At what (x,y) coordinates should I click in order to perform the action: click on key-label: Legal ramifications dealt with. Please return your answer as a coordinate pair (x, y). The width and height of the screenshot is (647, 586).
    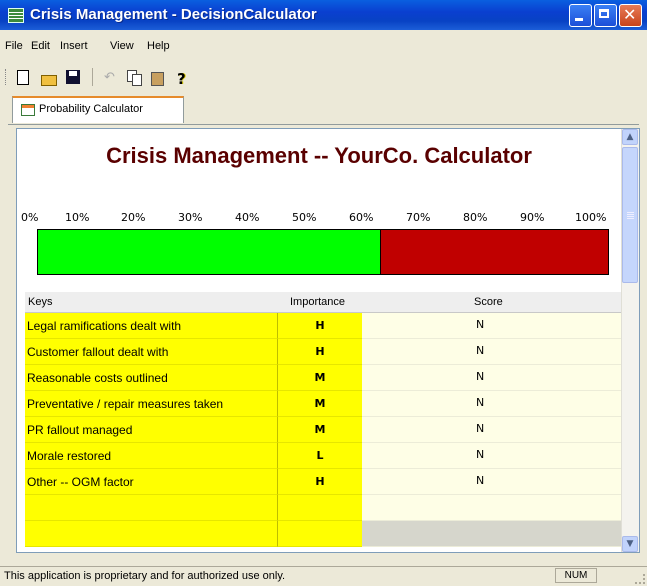
    Looking at the image, I should click on (104, 326).